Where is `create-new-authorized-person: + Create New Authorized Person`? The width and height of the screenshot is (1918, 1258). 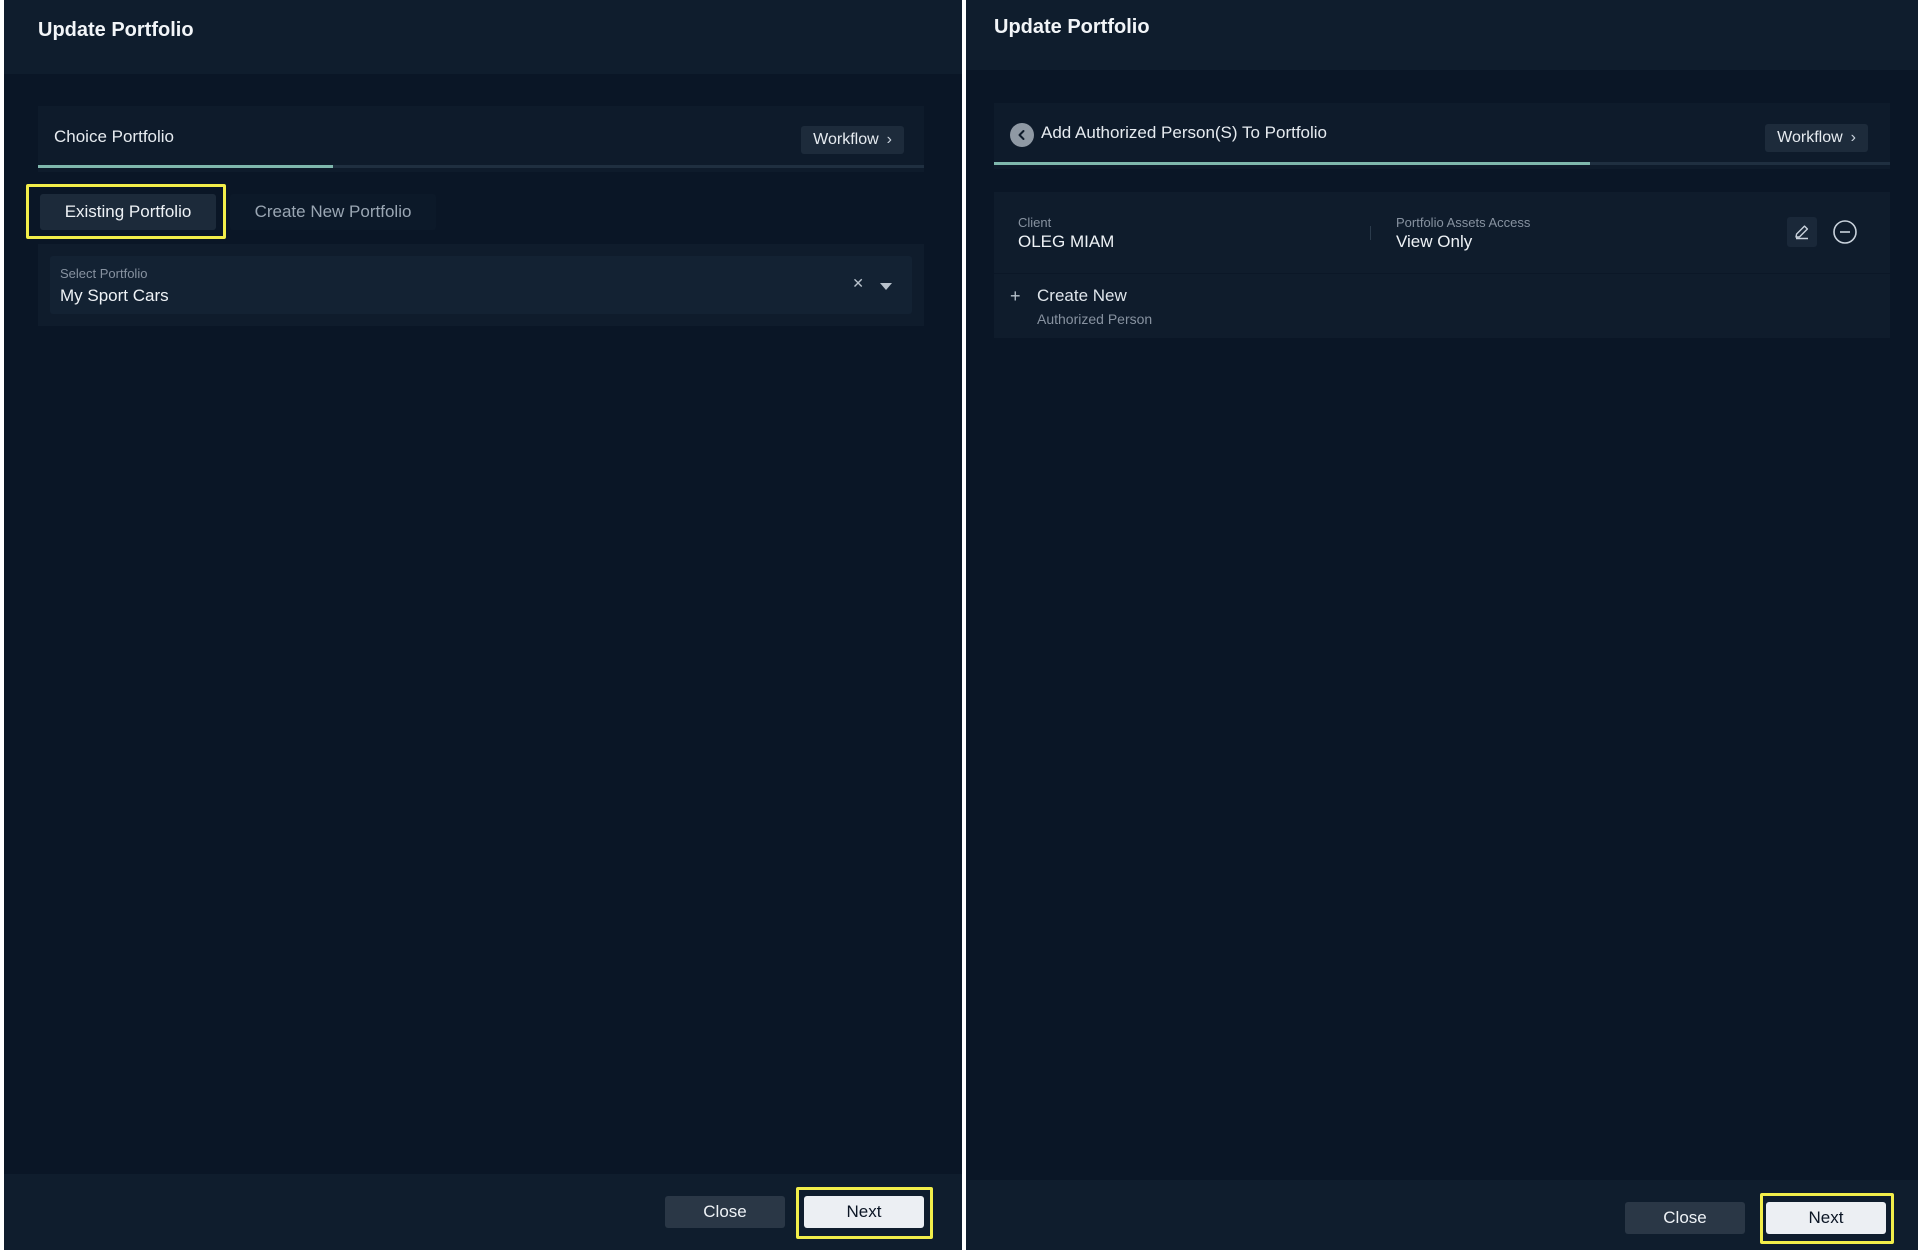 create-new-authorized-person: + Create New Authorized Person is located at coordinates (1442, 305).